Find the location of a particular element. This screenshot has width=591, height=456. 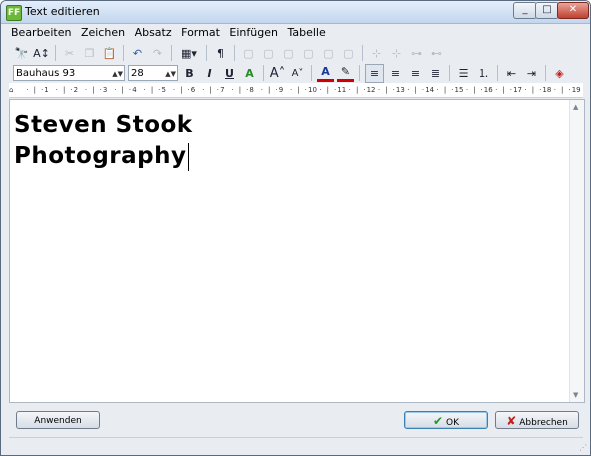

maximize-button: □ is located at coordinates (547, 10).